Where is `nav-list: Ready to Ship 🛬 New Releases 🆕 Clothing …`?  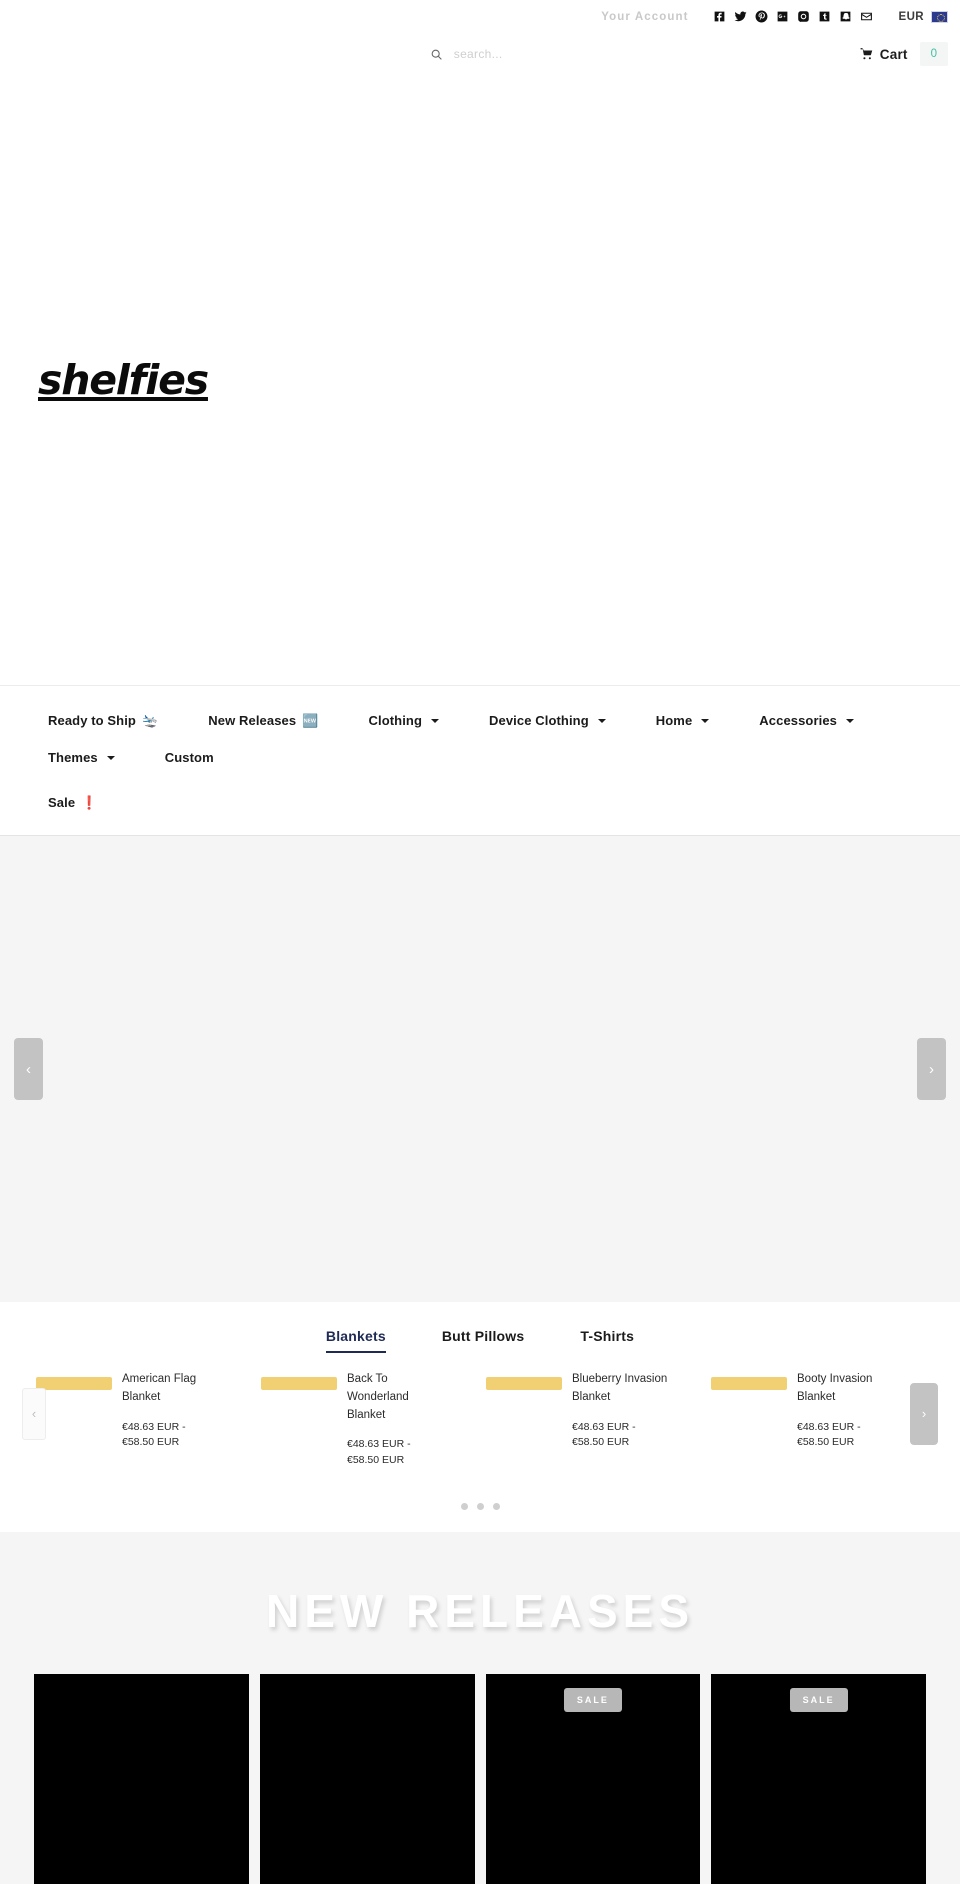
nav-list: Ready to Ship 🛬 New Releases 🆕 Clothing … is located at coordinates (484, 761).